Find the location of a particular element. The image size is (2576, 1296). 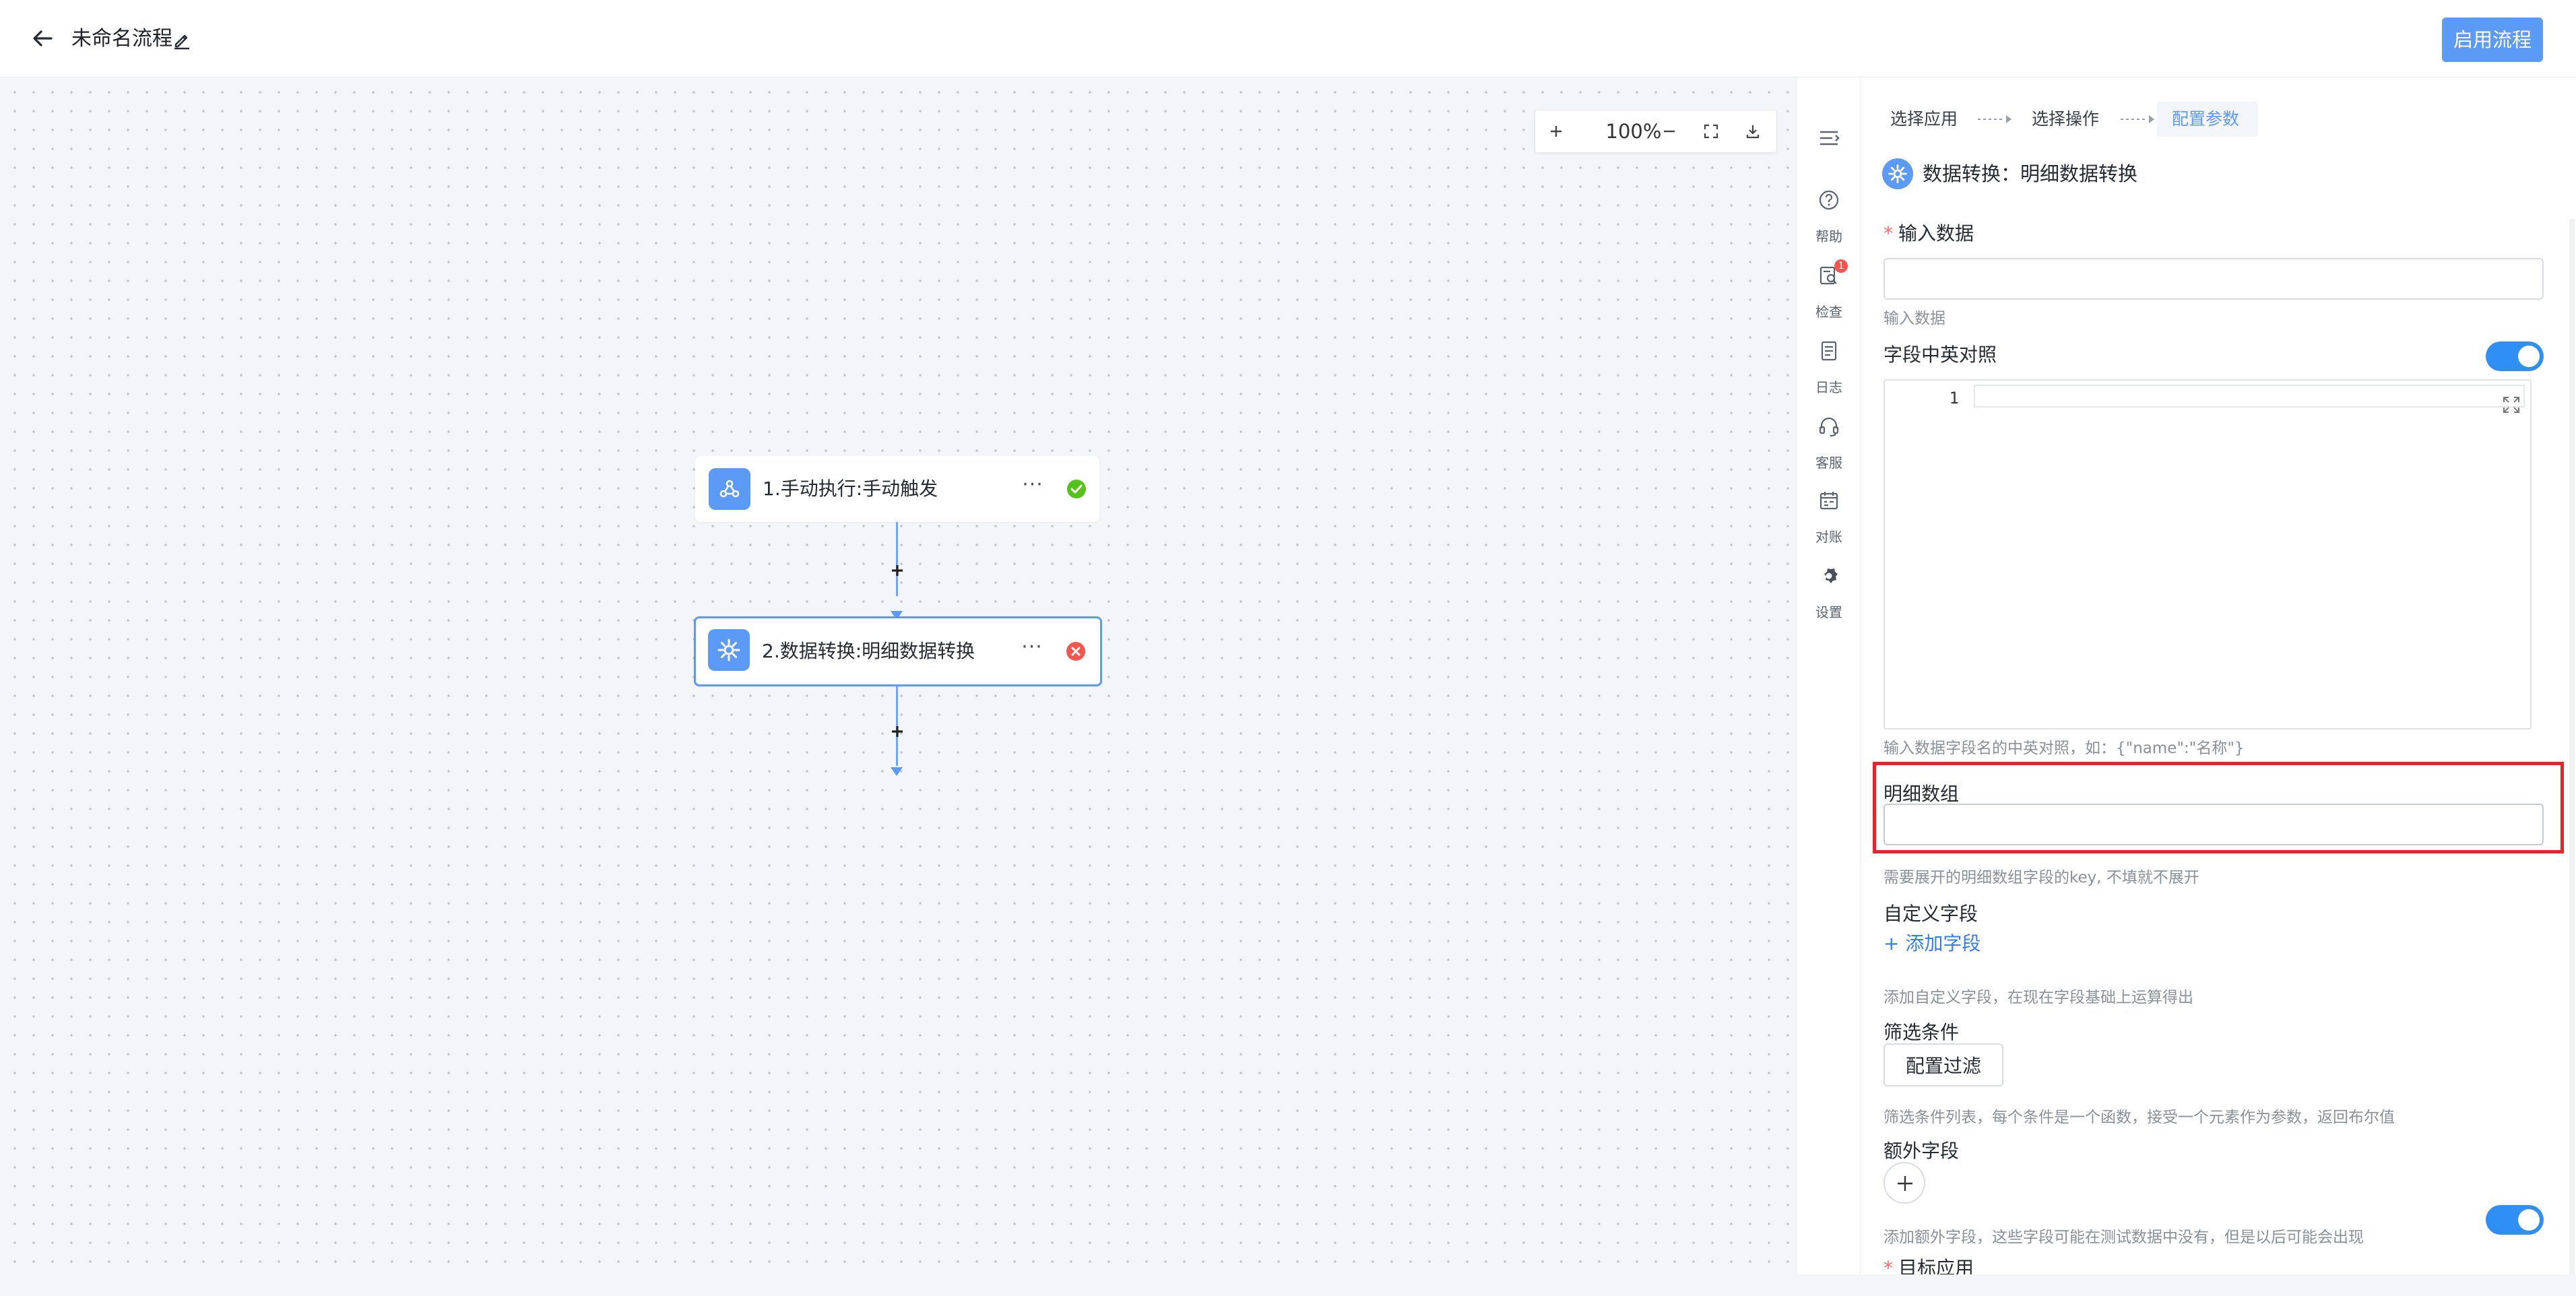

panel-node-title: 数据转换：明细数据转换 is located at coordinates (2031, 173).